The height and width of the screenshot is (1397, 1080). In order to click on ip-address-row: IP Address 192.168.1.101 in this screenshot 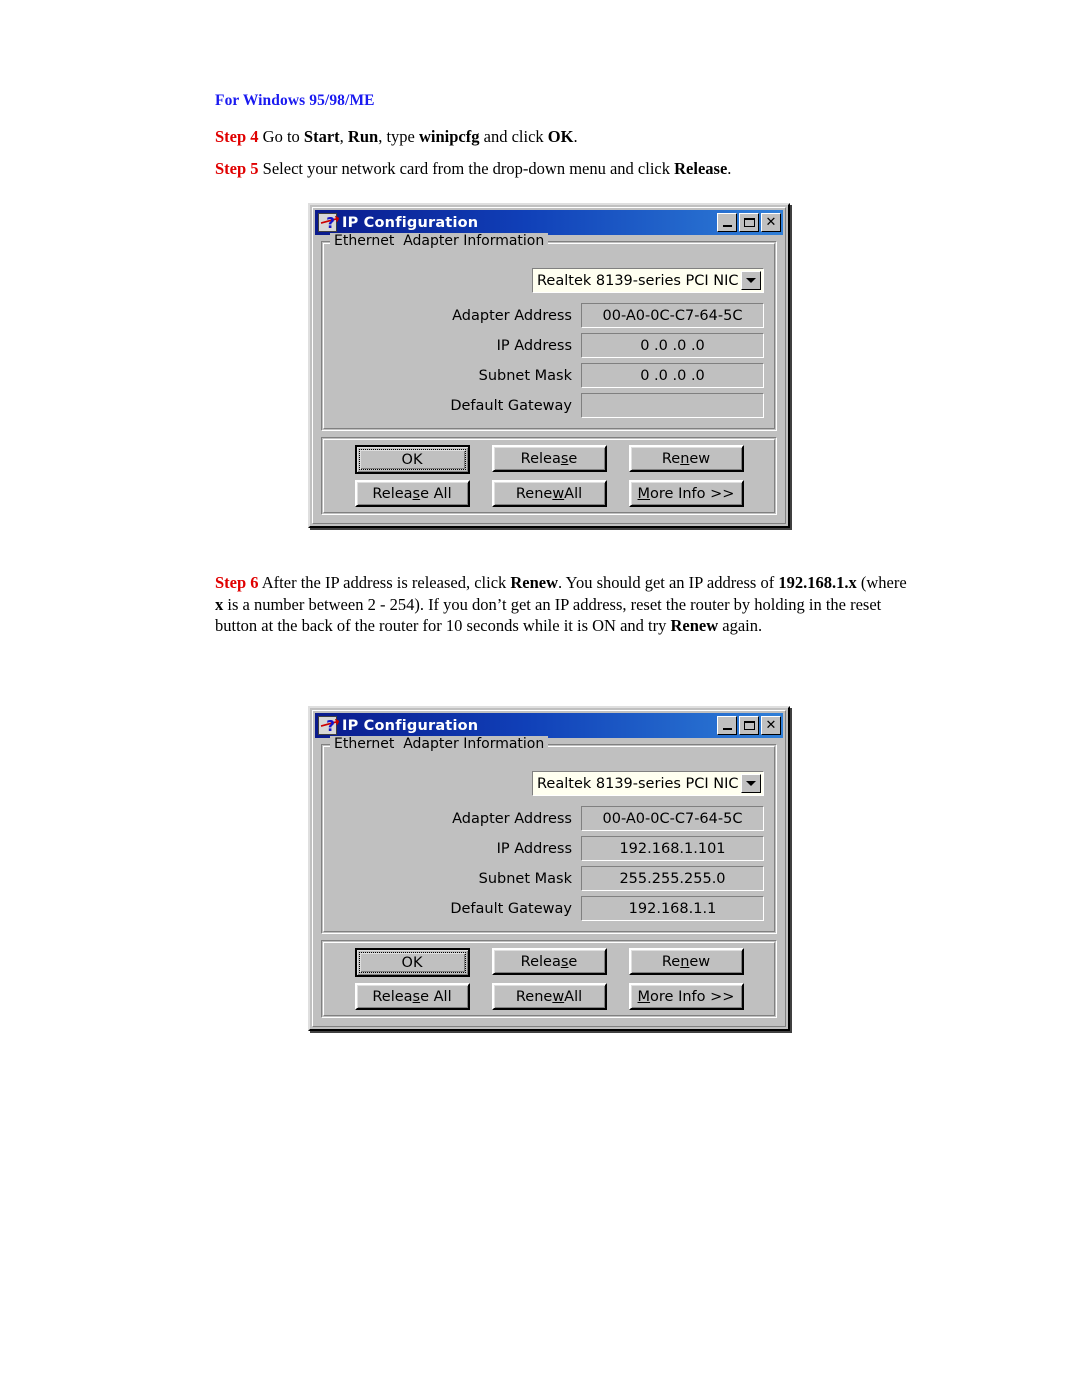, I will do `click(549, 848)`.